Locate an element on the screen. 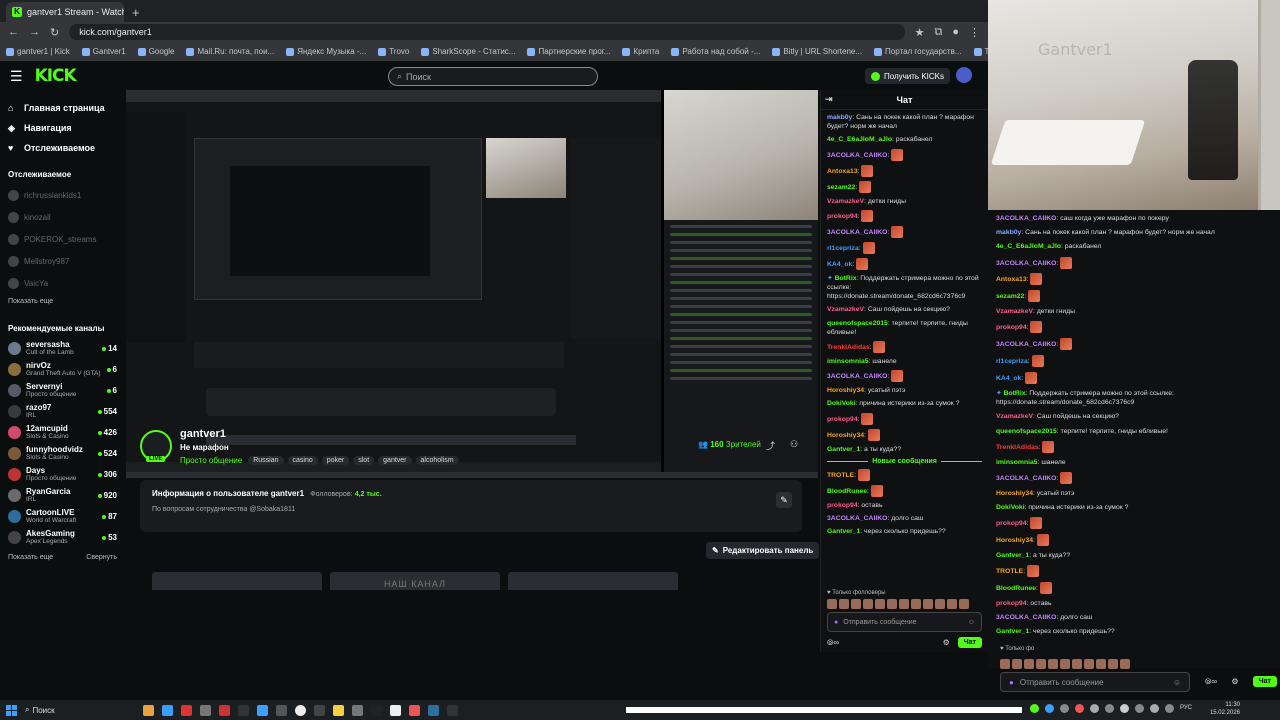  show-more-bottom-link: Показать еще is located at coordinates (30, 557).